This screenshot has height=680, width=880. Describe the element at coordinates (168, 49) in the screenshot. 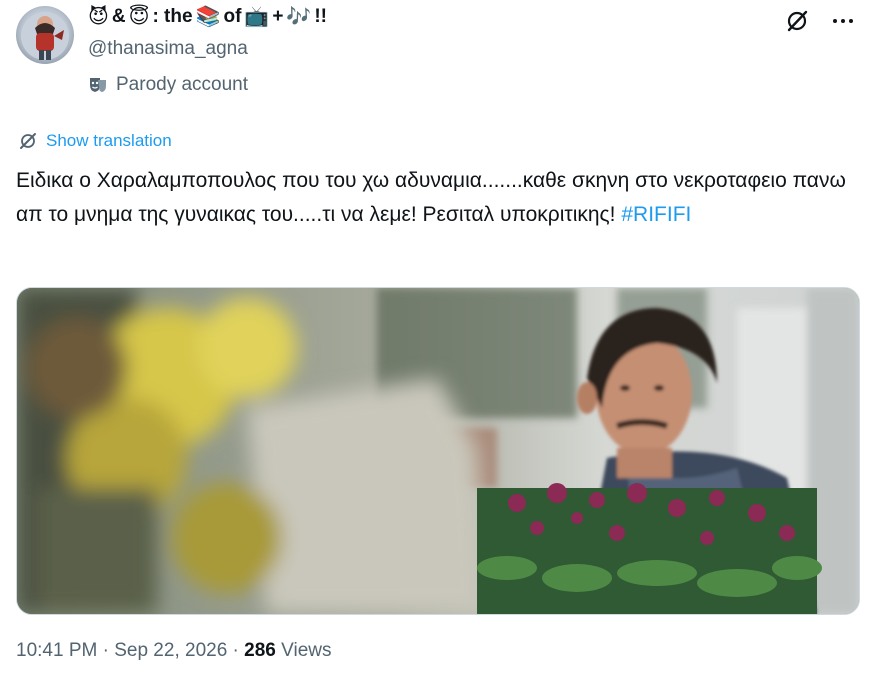

I see `user-handle: @thanasima_agna` at that location.